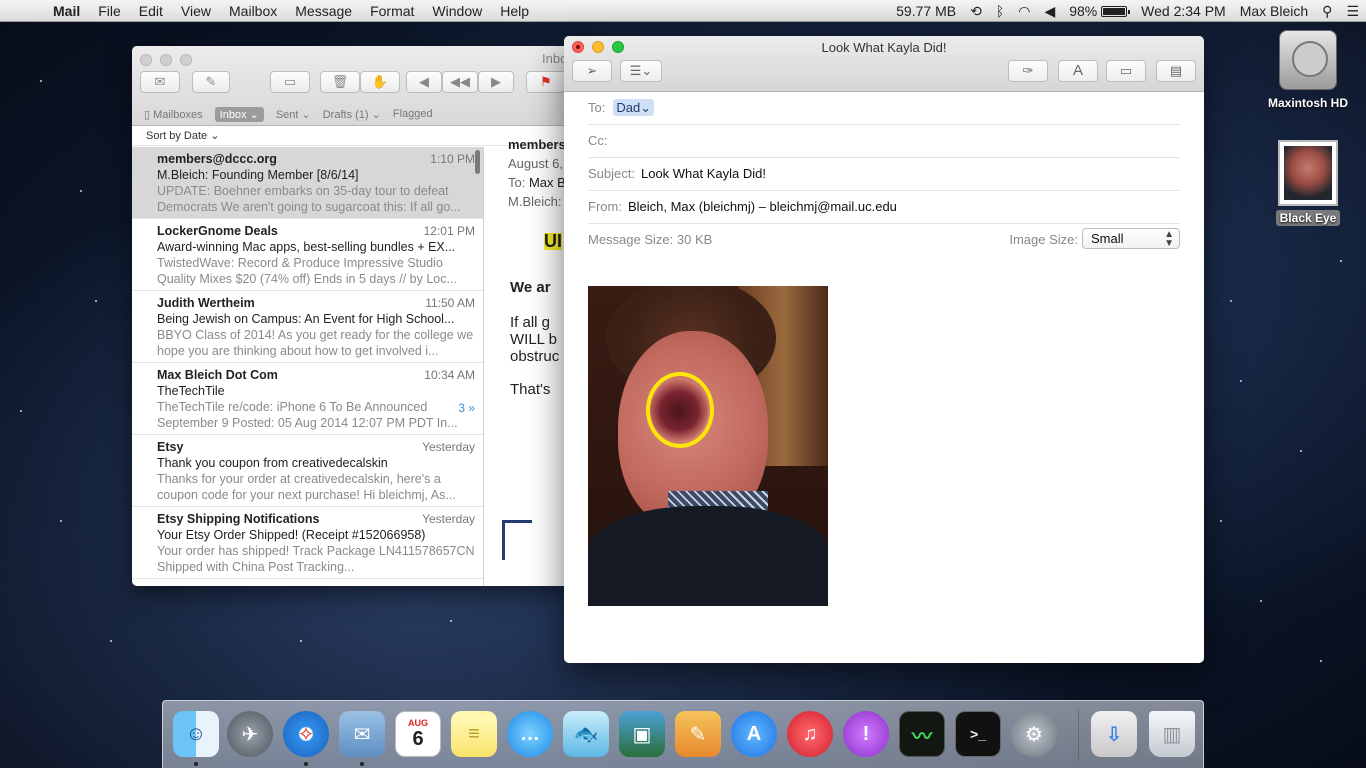 Image resolution: width=1366 pixels, height=768 pixels. Describe the element at coordinates (1131, 238) in the screenshot. I see `image-size-select: Small ▲ ▼` at that location.